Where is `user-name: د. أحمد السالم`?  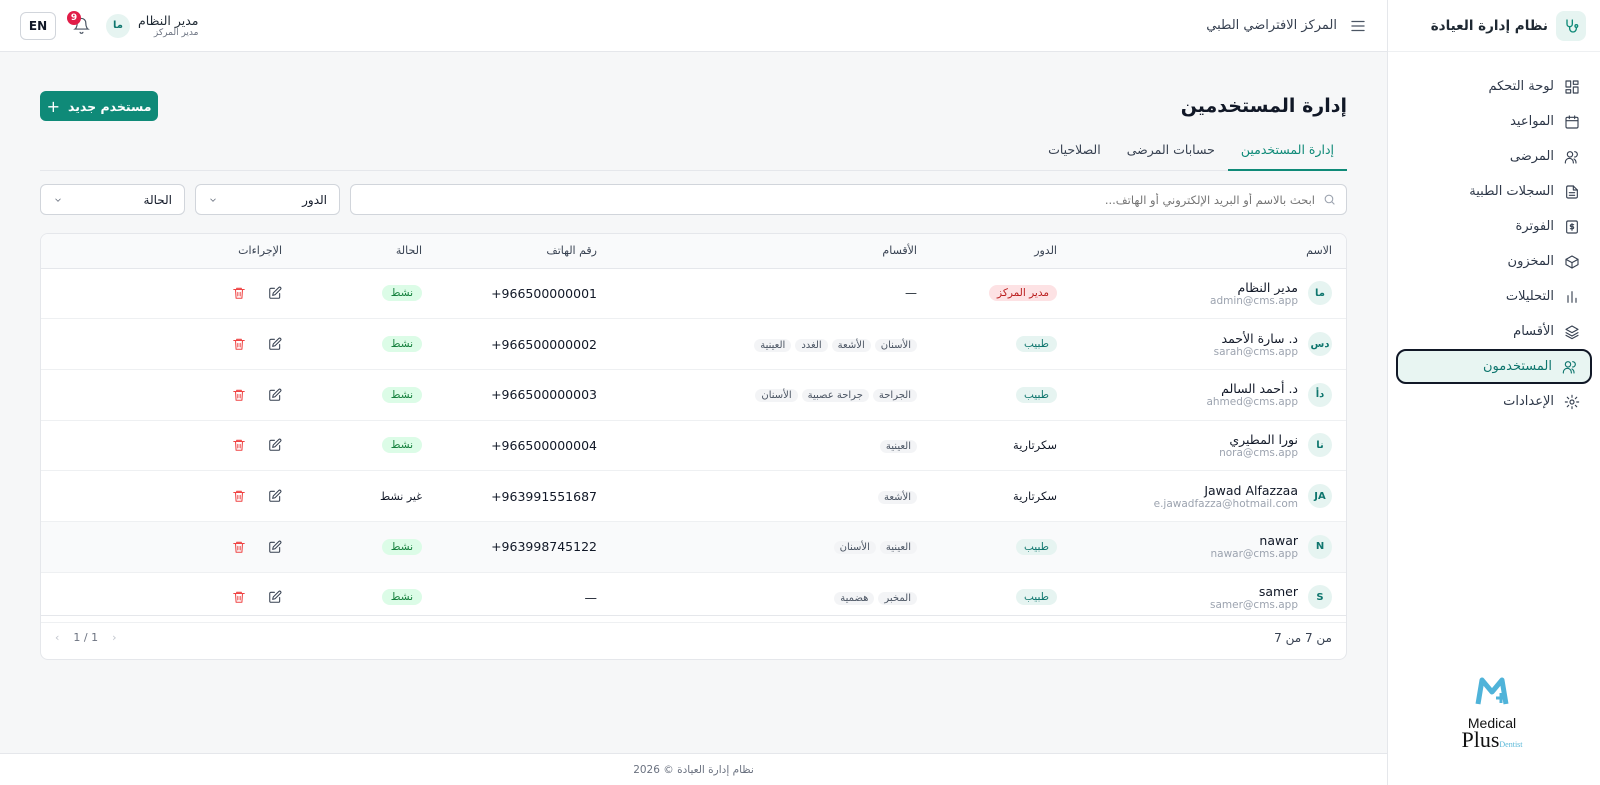
user-name: د. أحمد السالم is located at coordinates (1259, 389).